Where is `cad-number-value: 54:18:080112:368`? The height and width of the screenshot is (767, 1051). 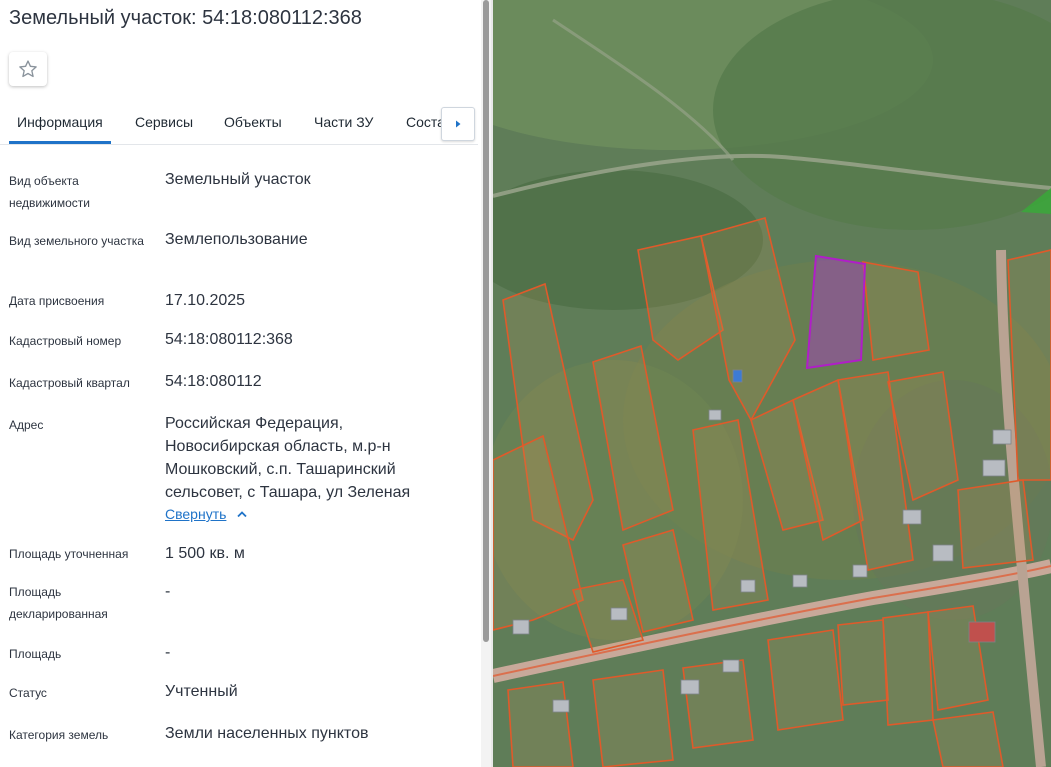
cad-number-value: 54:18:080112:368 is located at coordinates (229, 339).